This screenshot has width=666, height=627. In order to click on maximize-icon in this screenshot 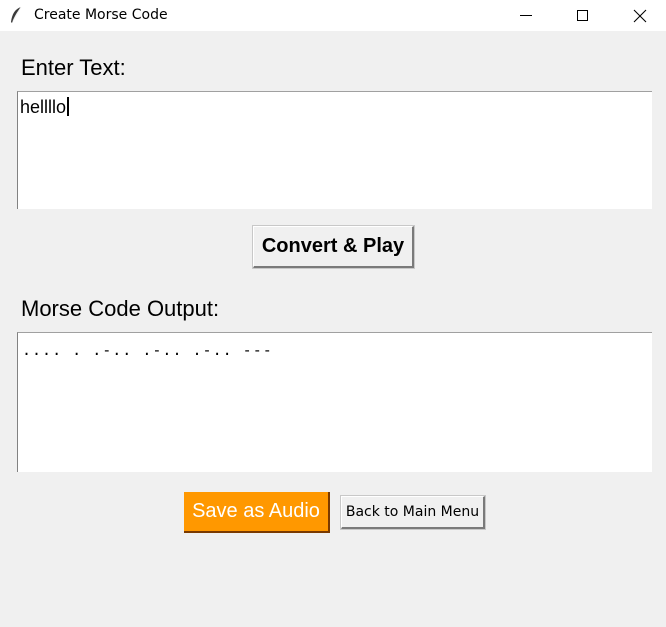, I will do `click(582, 15)`.